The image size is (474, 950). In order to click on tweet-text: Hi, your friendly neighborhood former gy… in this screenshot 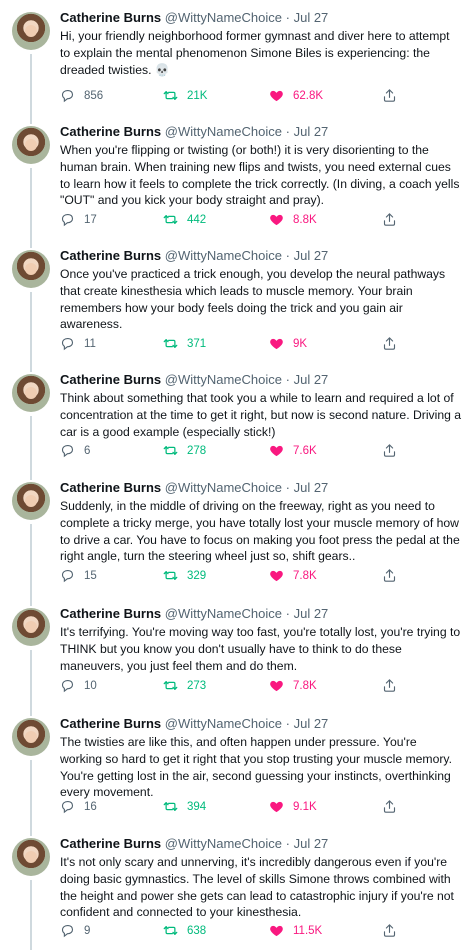, I will do `click(255, 53)`.